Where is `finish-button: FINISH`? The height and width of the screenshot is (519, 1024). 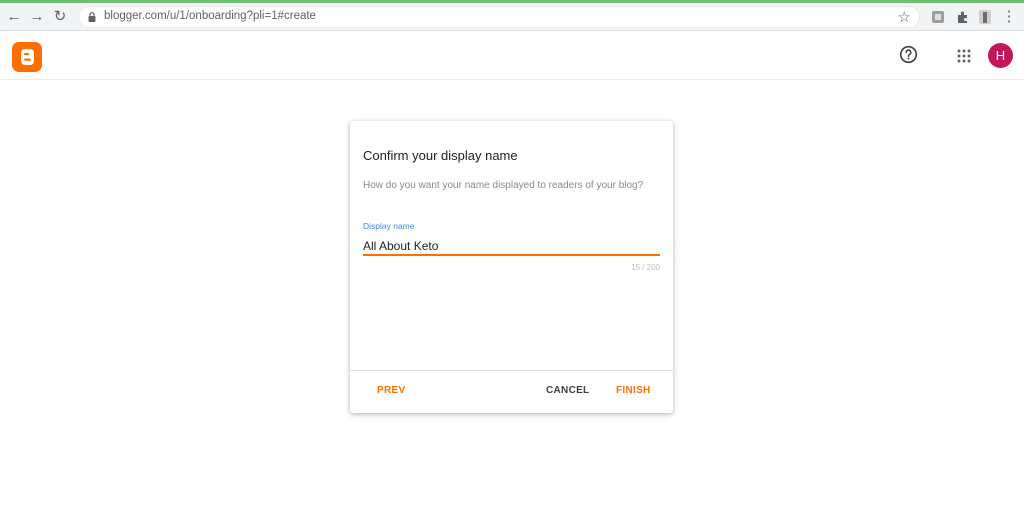
finish-button: FINISH is located at coordinates (633, 390).